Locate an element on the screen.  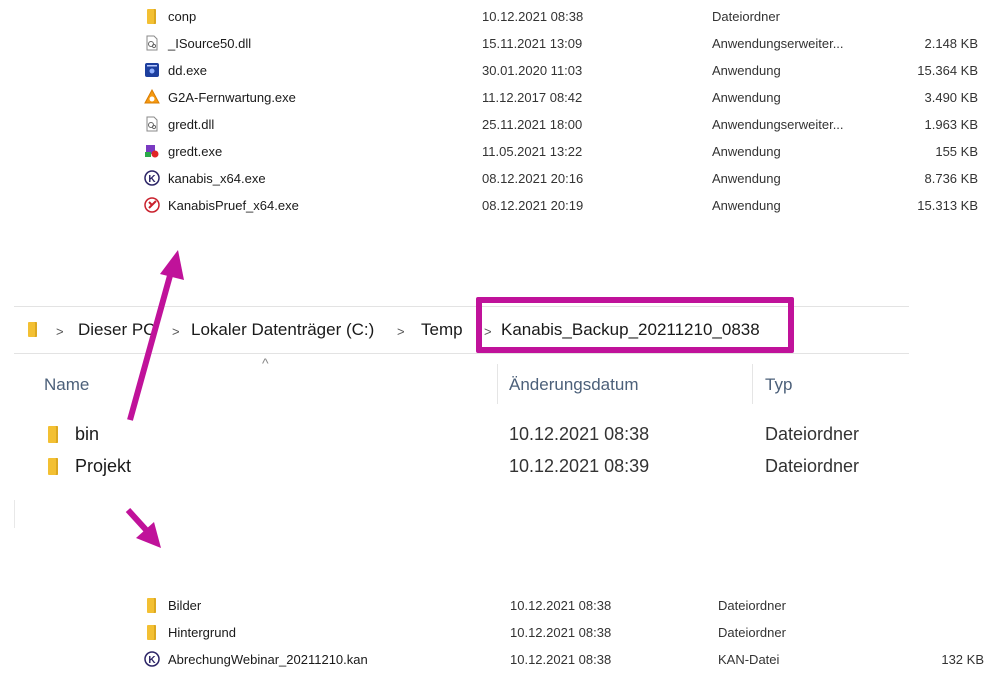
file-size: 132 KB is located at coordinates (962, 659).